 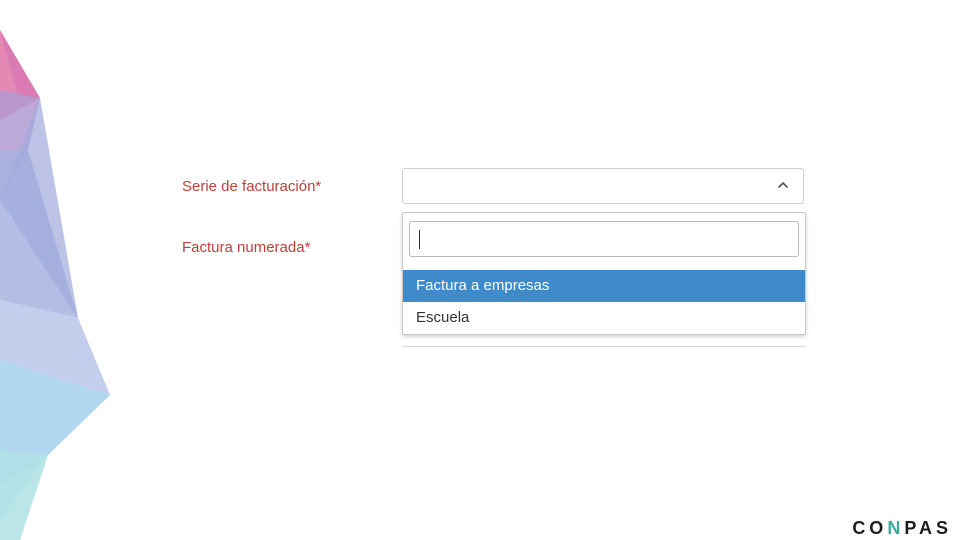 What do you see at coordinates (604, 318) in the screenshot?
I see `option-escuela: Escuela` at bounding box center [604, 318].